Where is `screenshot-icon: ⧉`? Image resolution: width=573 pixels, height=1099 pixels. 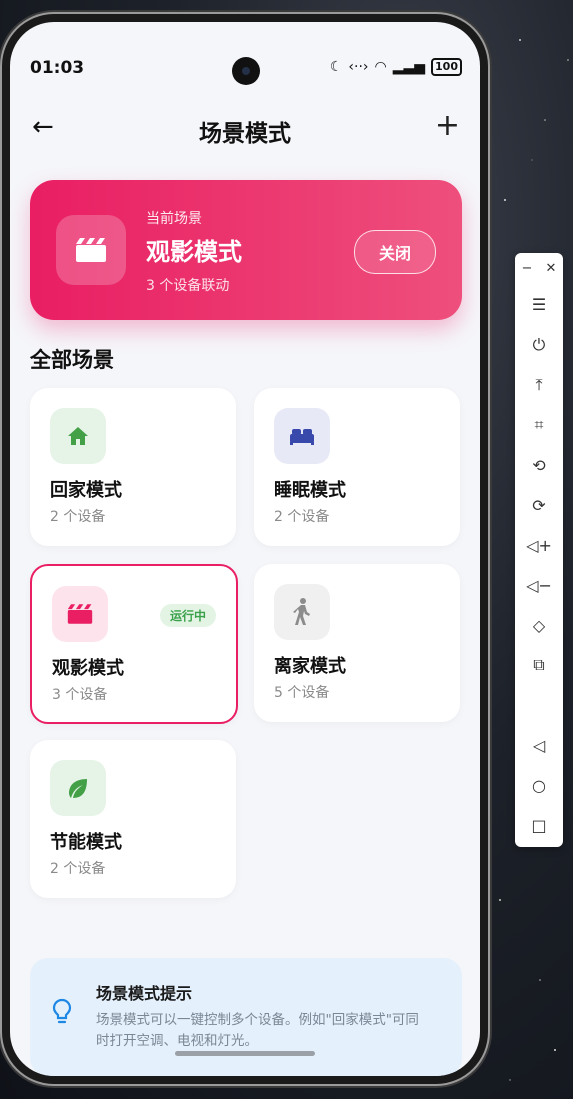 screenshot-icon: ⧉ is located at coordinates (539, 665).